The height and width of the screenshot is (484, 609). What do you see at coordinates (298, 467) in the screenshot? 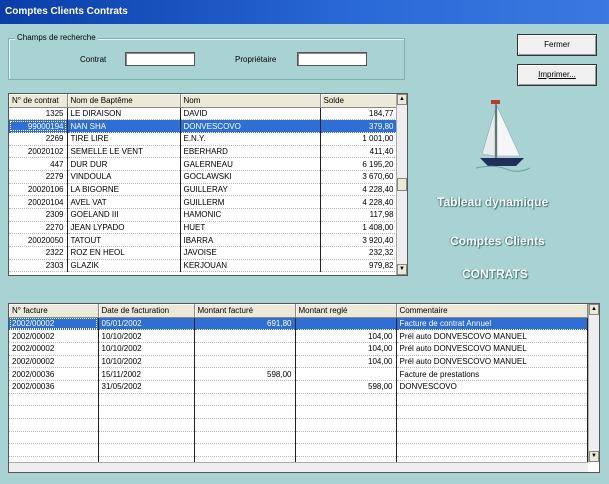
I see `invoices-hscrollbar` at bounding box center [298, 467].